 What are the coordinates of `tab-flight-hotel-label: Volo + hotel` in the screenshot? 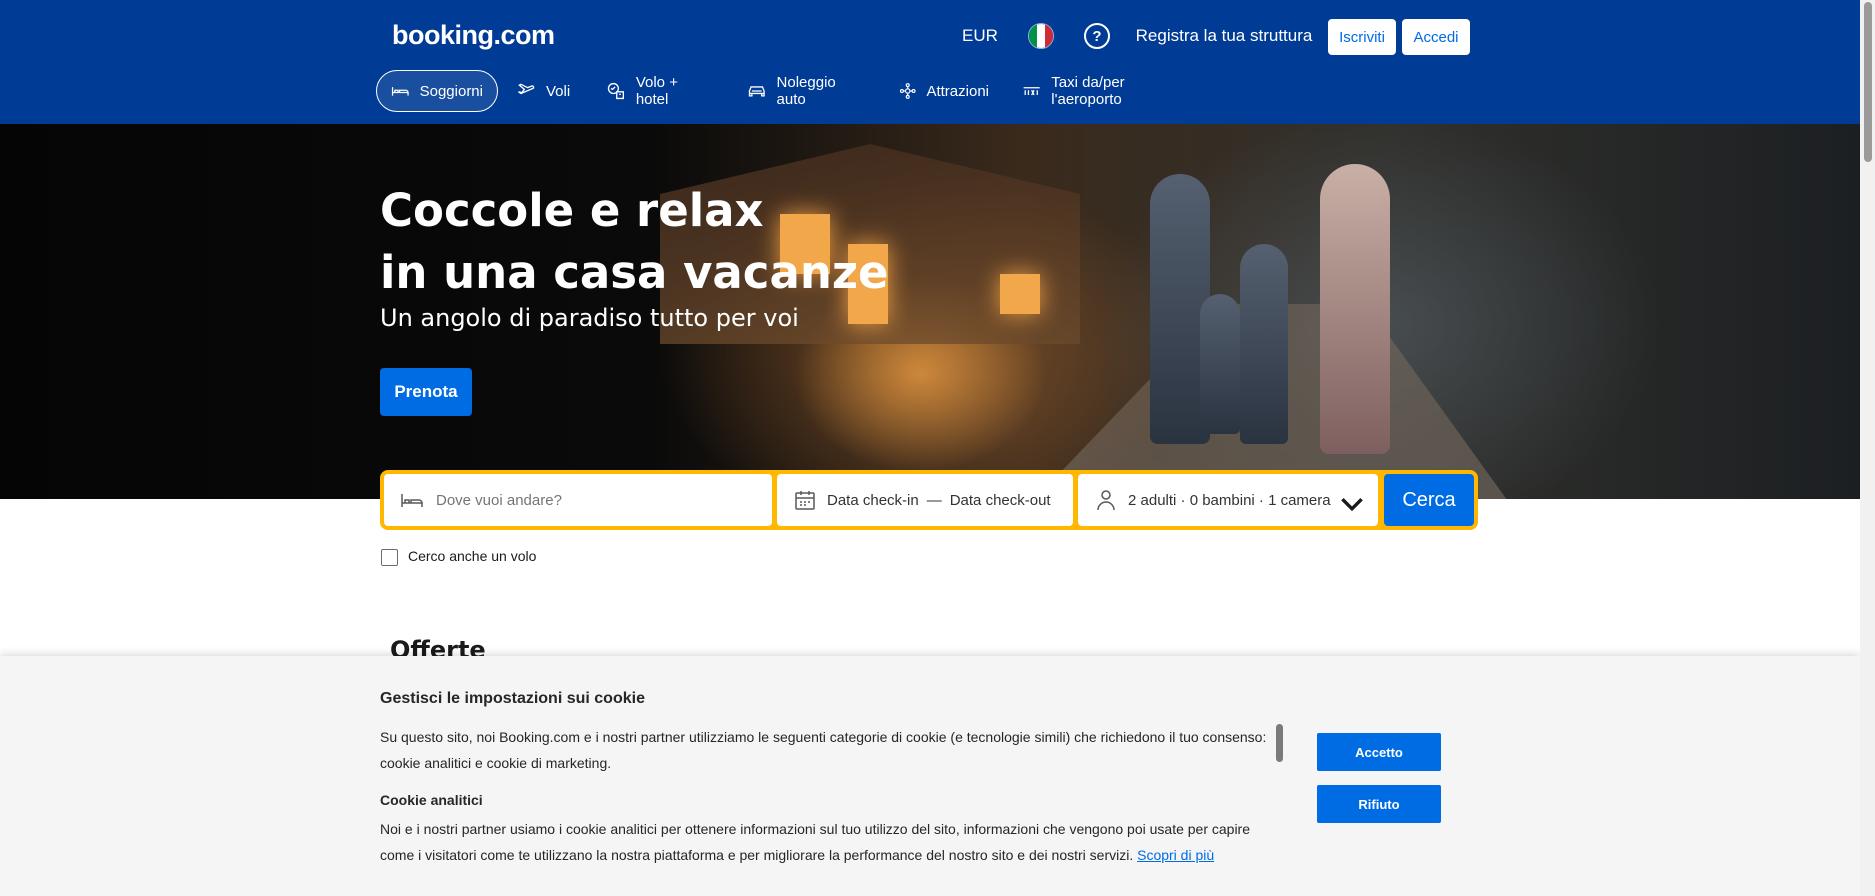 It's located at (656, 91).